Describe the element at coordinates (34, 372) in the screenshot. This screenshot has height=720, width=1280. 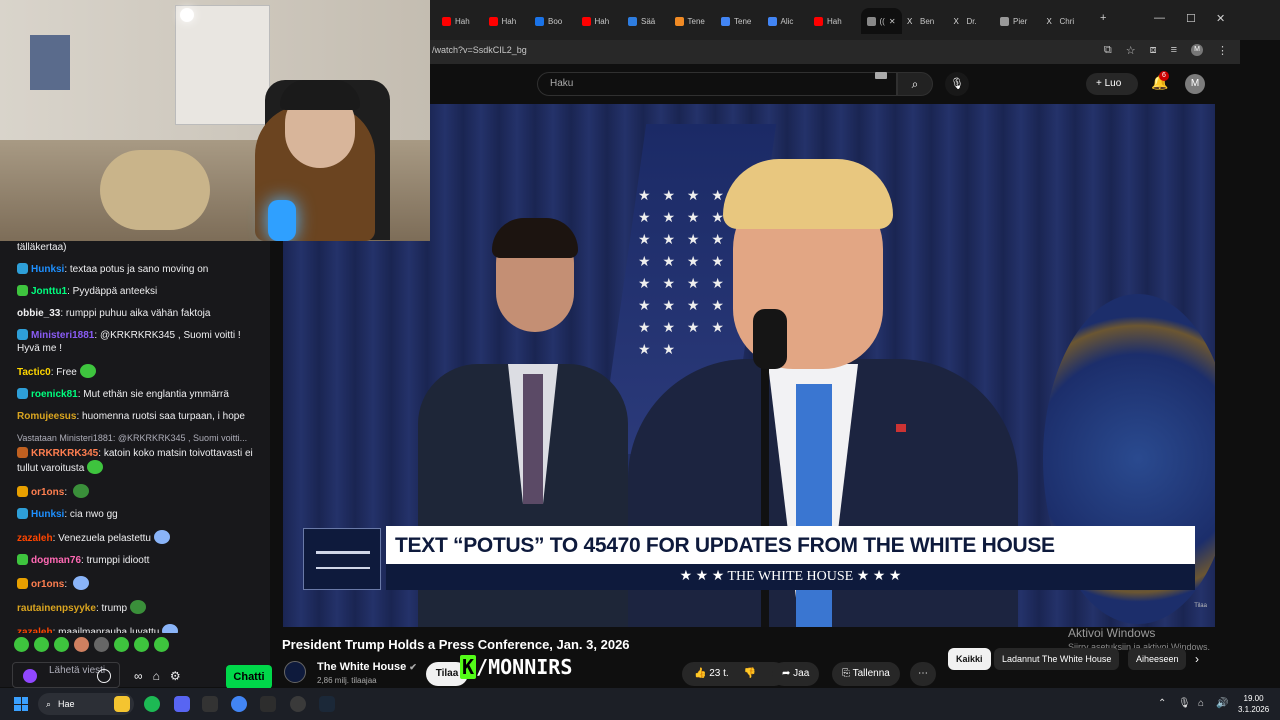
I see `chat-username: Tactic0` at that location.